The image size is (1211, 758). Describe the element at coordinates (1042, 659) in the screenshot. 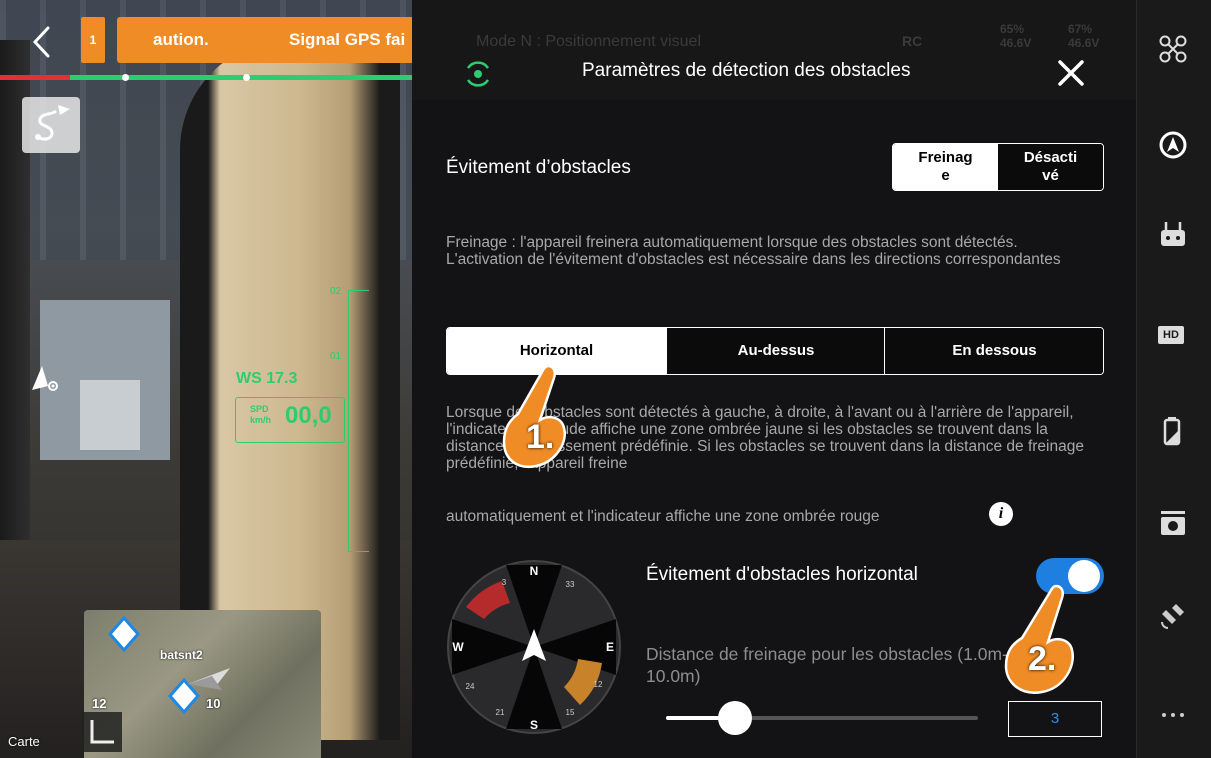

I see `step-number: 2.` at that location.